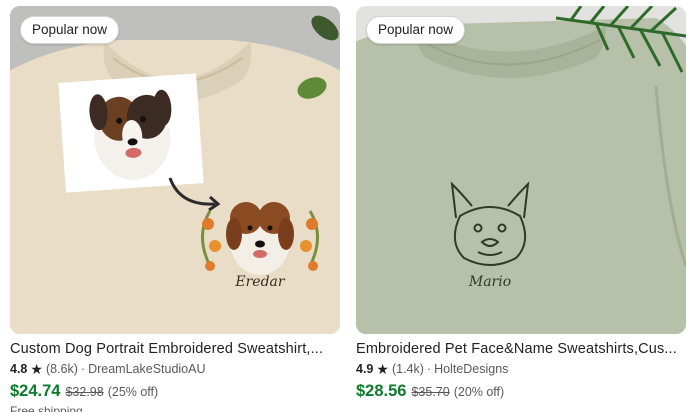 The image size is (694, 412). Describe the element at coordinates (479, 392) in the screenshot. I see `discount-label: (20% off)` at that location.